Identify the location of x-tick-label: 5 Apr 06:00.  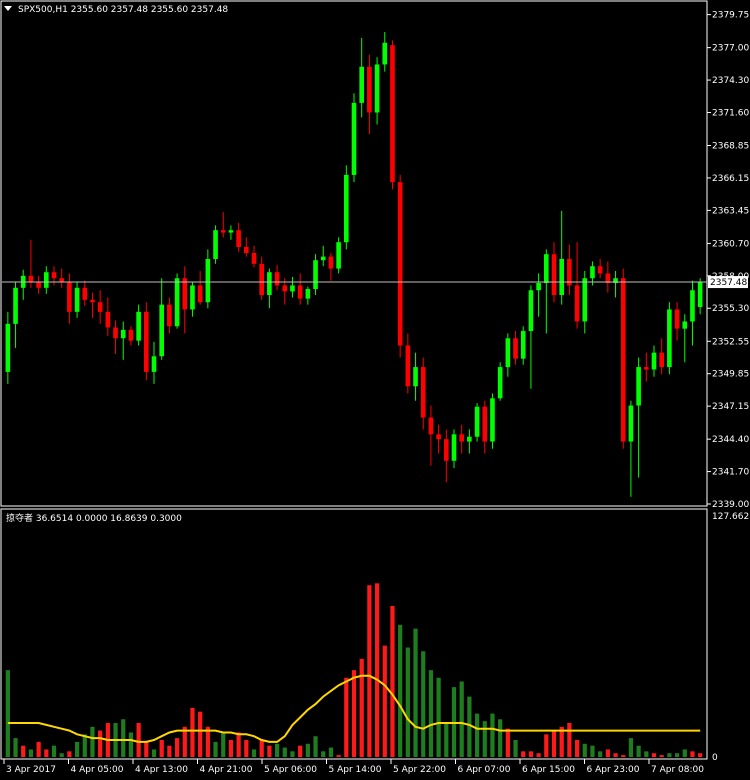
(290, 770).